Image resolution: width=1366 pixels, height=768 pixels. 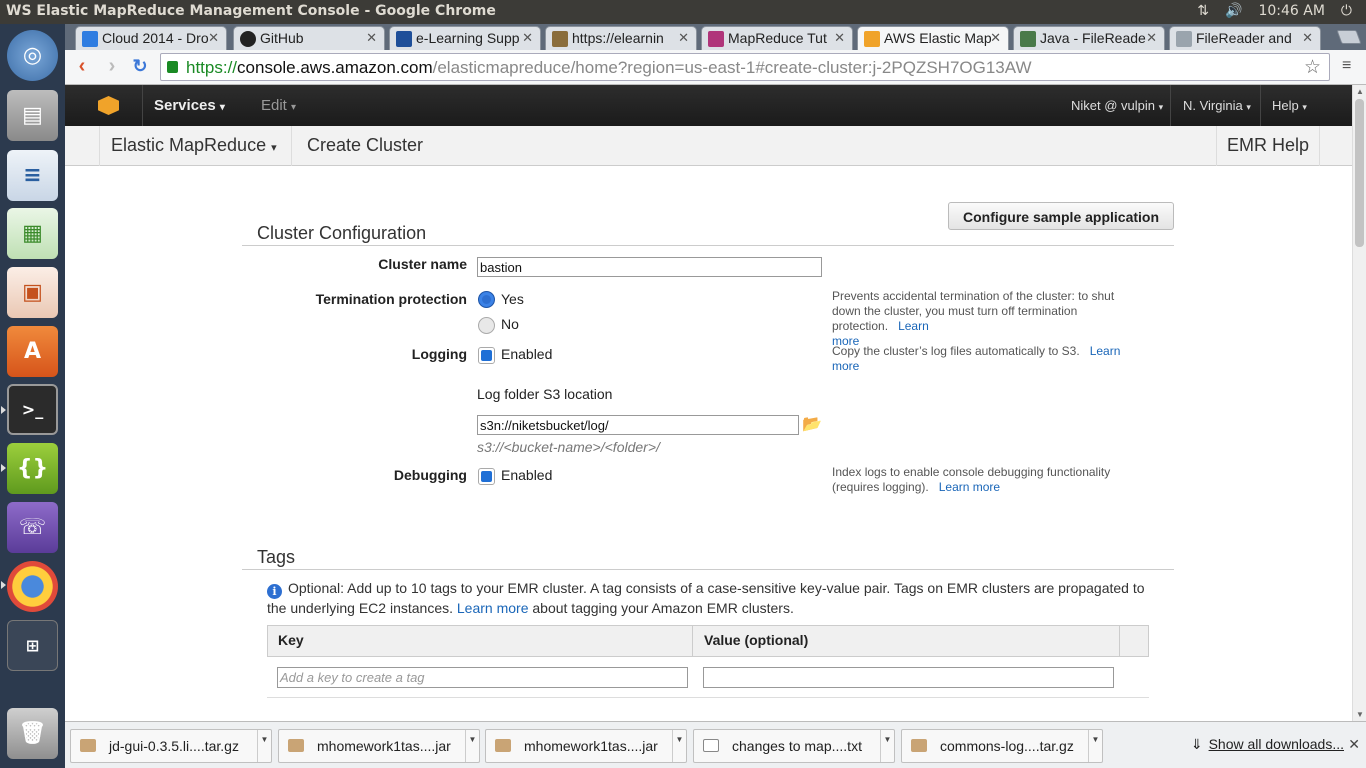 I want to click on ubuntu-dash-icon: ◎, so click(x=32, y=55).